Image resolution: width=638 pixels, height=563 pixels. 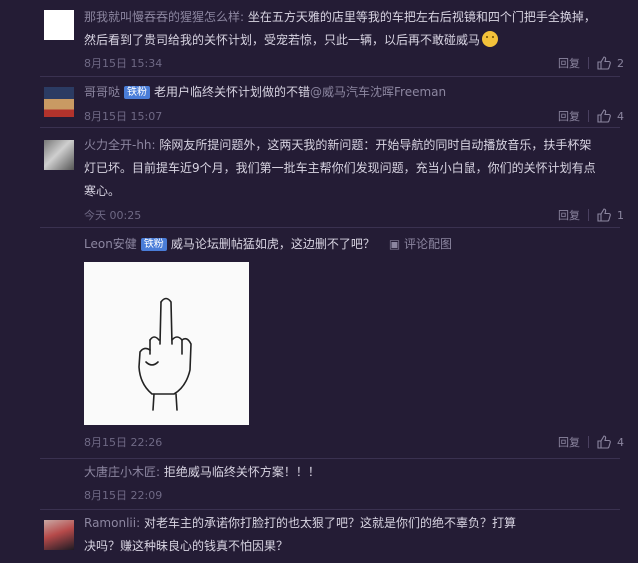 I want to click on username: Leon安健, so click(x=110, y=244).